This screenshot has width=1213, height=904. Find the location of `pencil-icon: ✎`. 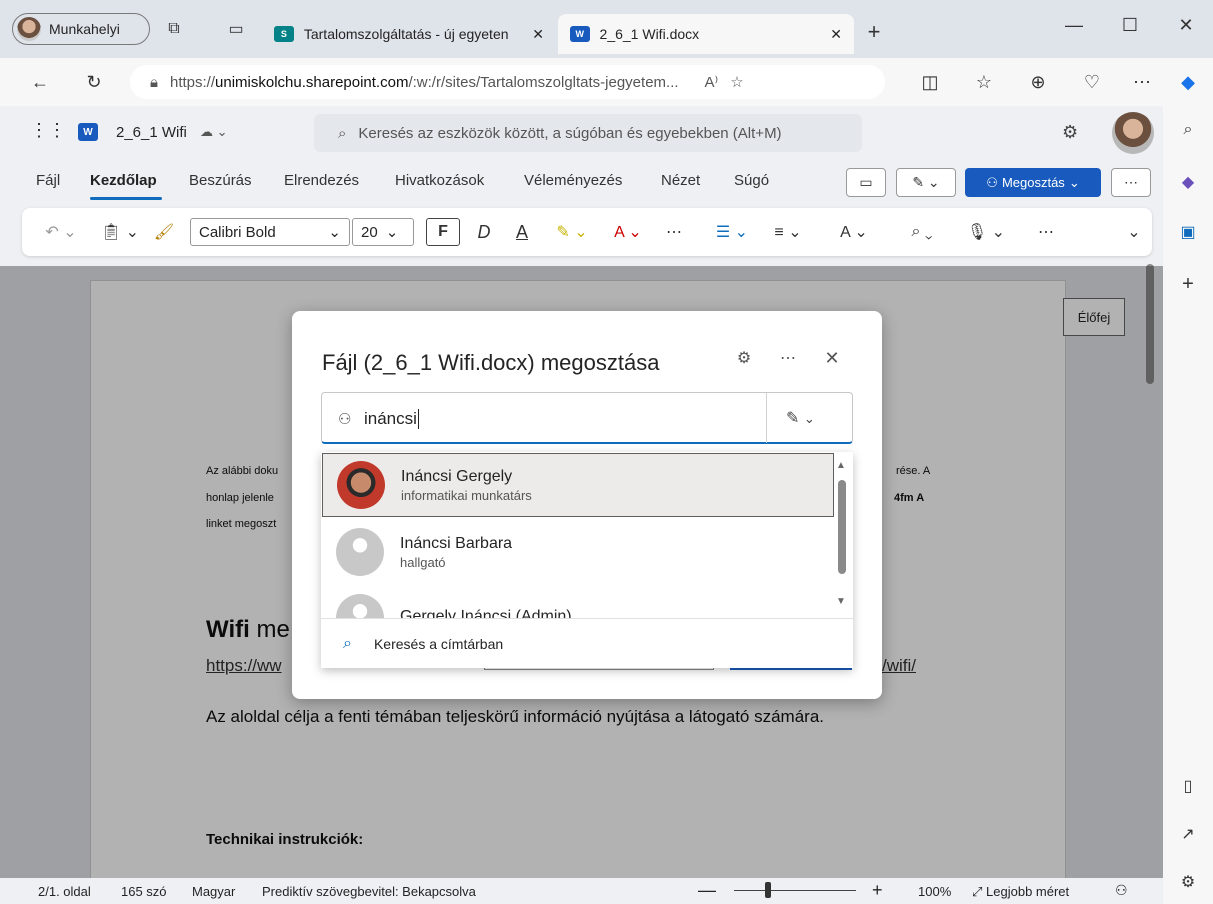

pencil-icon: ✎ is located at coordinates (793, 418).